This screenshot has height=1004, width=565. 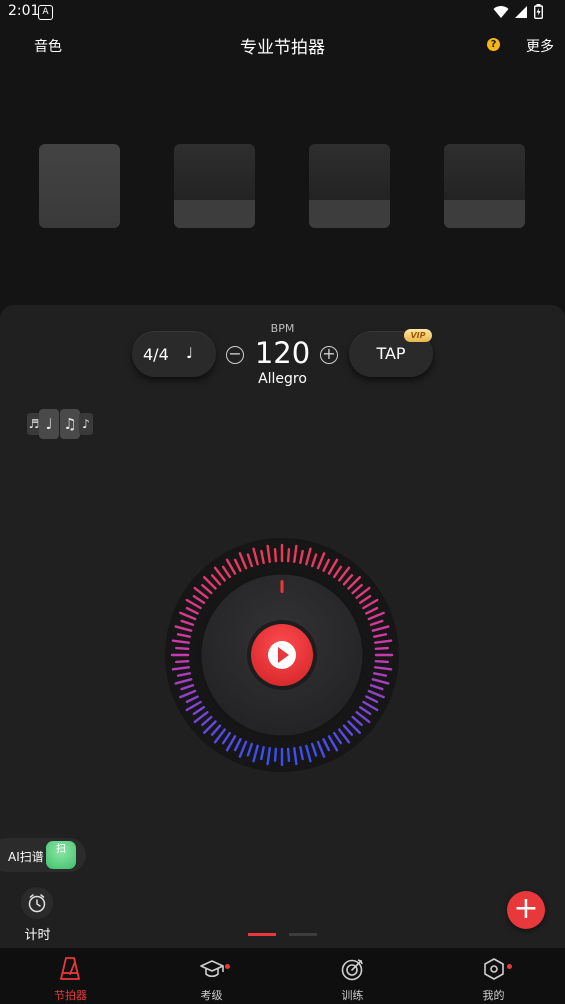 I want to click on tempo-dial, so click(x=282, y=655).